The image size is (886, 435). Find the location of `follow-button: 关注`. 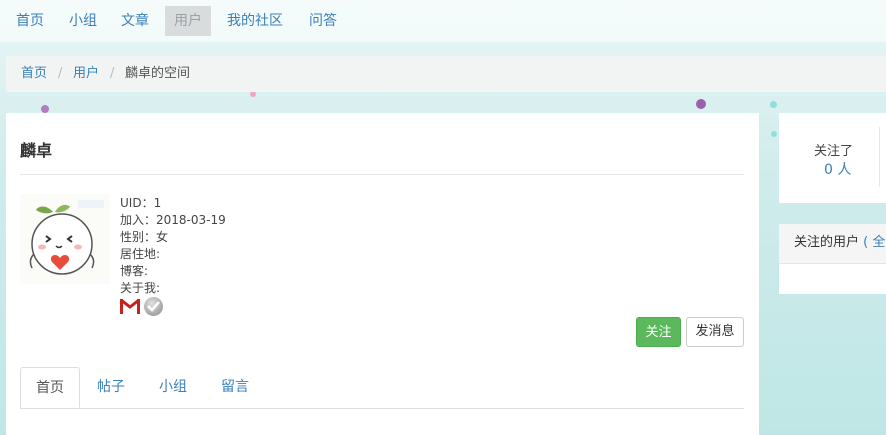

follow-button: 关注 is located at coordinates (658, 332).